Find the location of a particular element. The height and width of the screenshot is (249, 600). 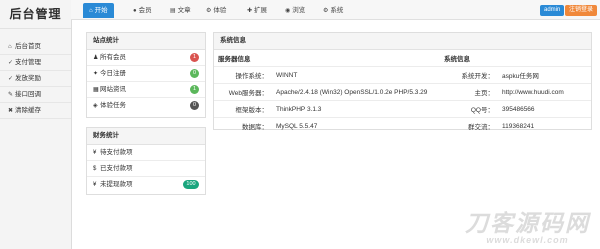

puzzle-icon: ✚ is located at coordinates (250, 11).